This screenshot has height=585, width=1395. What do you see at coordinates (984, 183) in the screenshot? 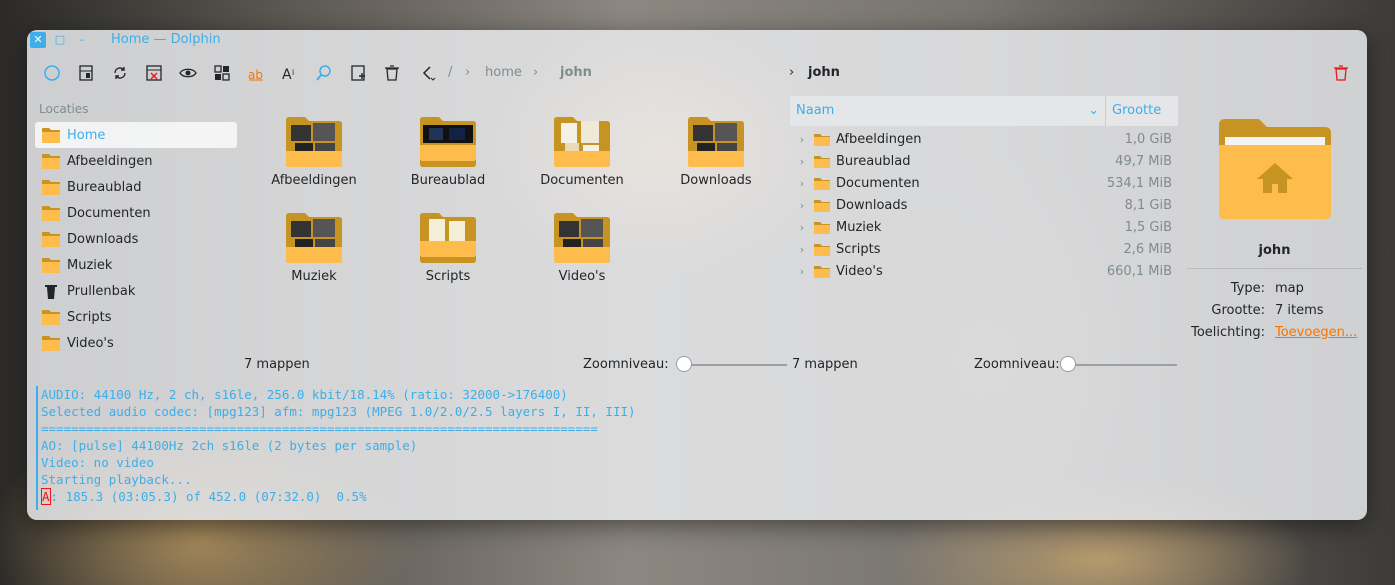
I see `table-row: › Documenten 534,1 MiB` at bounding box center [984, 183].